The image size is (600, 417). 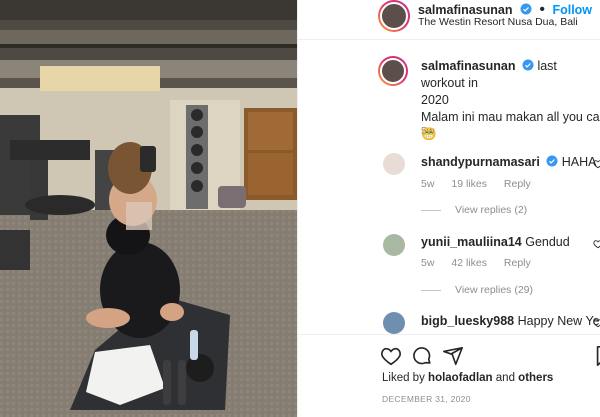 I want to click on comment-username: bigb_luesky988, so click(x=467, y=321).